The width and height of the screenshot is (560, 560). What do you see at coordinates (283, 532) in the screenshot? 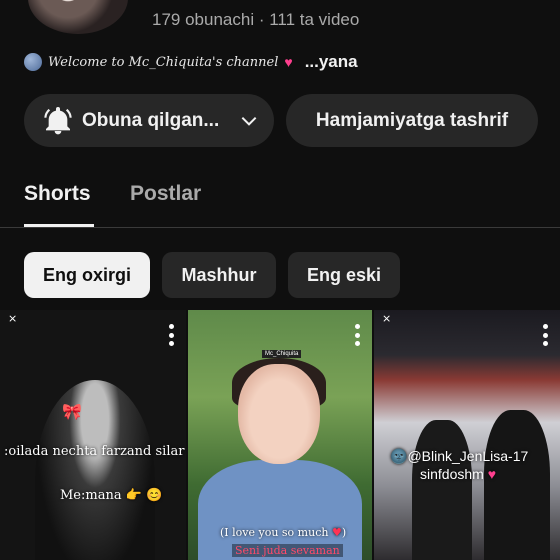
I see `thumbnail-caption: (I love you so much ♥)` at bounding box center [283, 532].